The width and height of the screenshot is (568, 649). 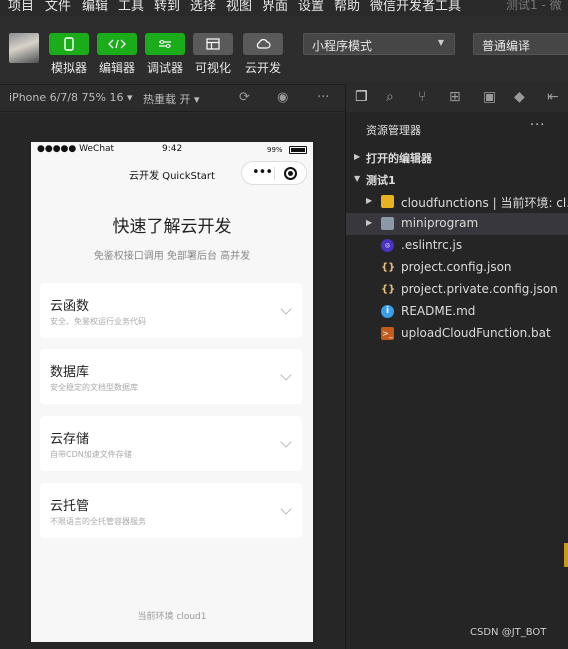 I want to click on clock: 9:42, so click(x=172, y=149).